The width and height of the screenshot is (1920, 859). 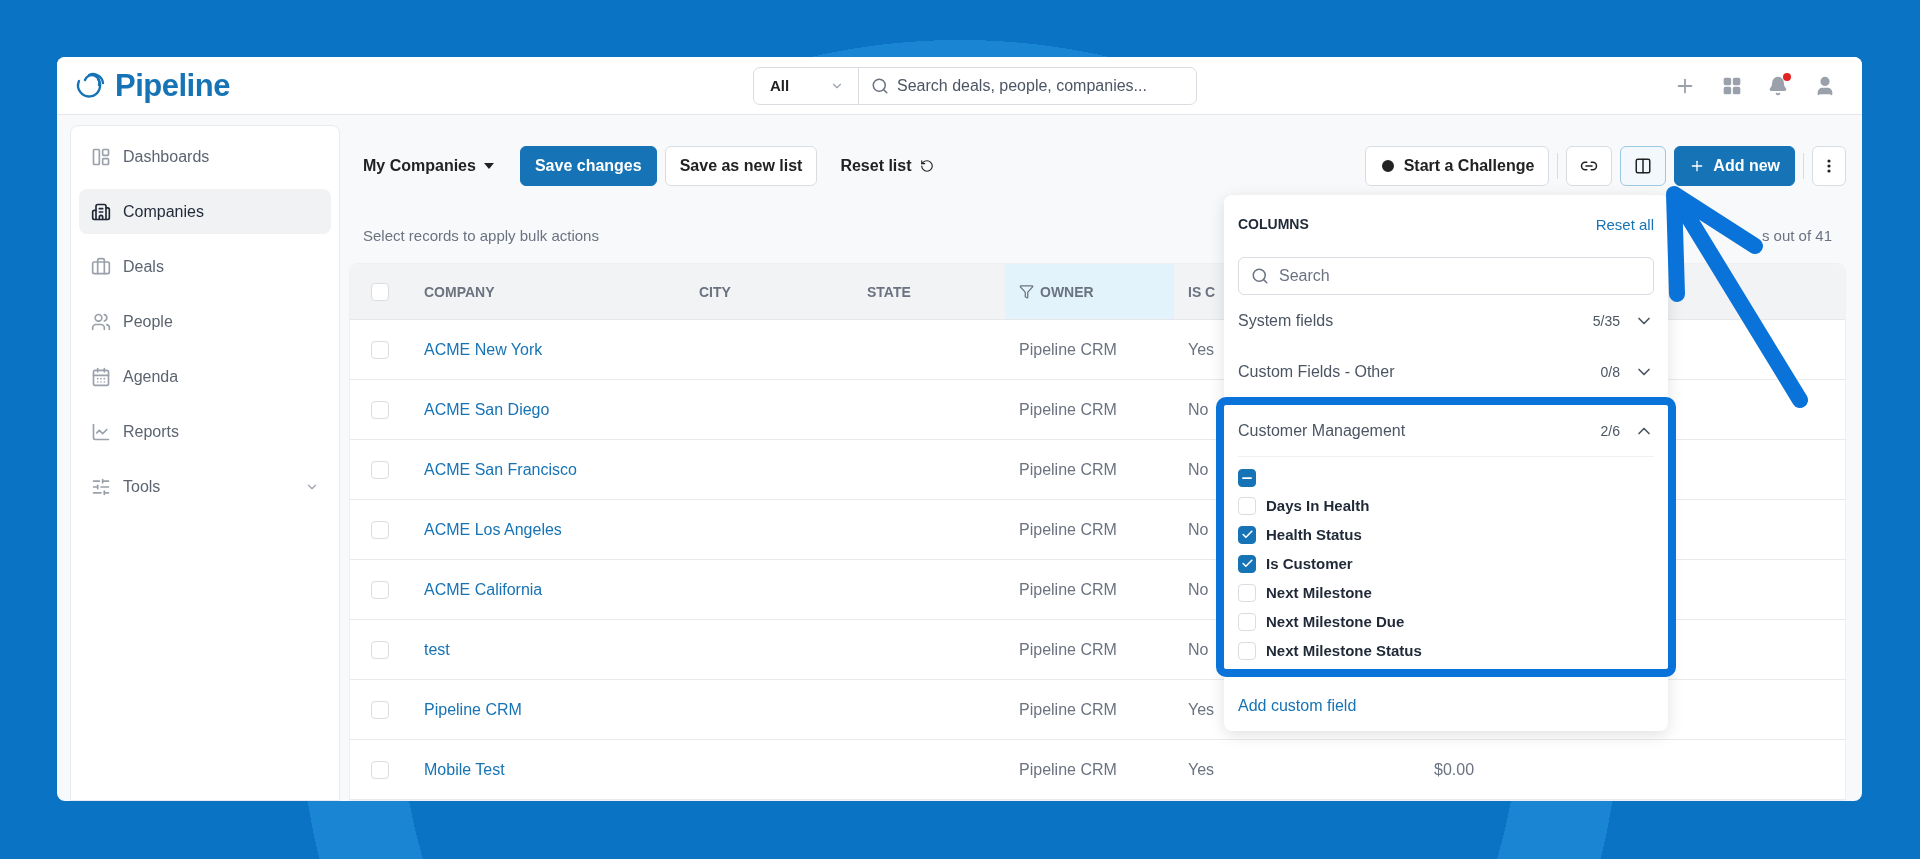 What do you see at coordinates (101, 211) in the screenshot?
I see `building-icon` at bounding box center [101, 211].